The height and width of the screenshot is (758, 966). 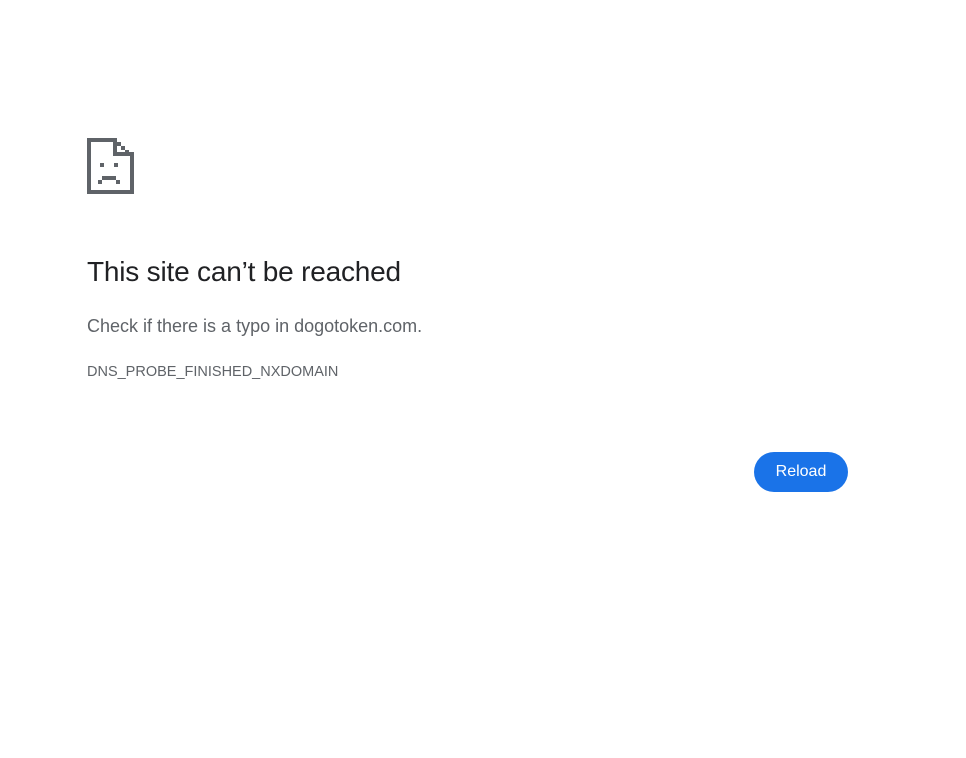 What do you see at coordinates (213, 372) in the screenshot?
I see `error-code: DNS_PROBE_FINISHED_NXDOMAIN` at bounding box center [213, 372].